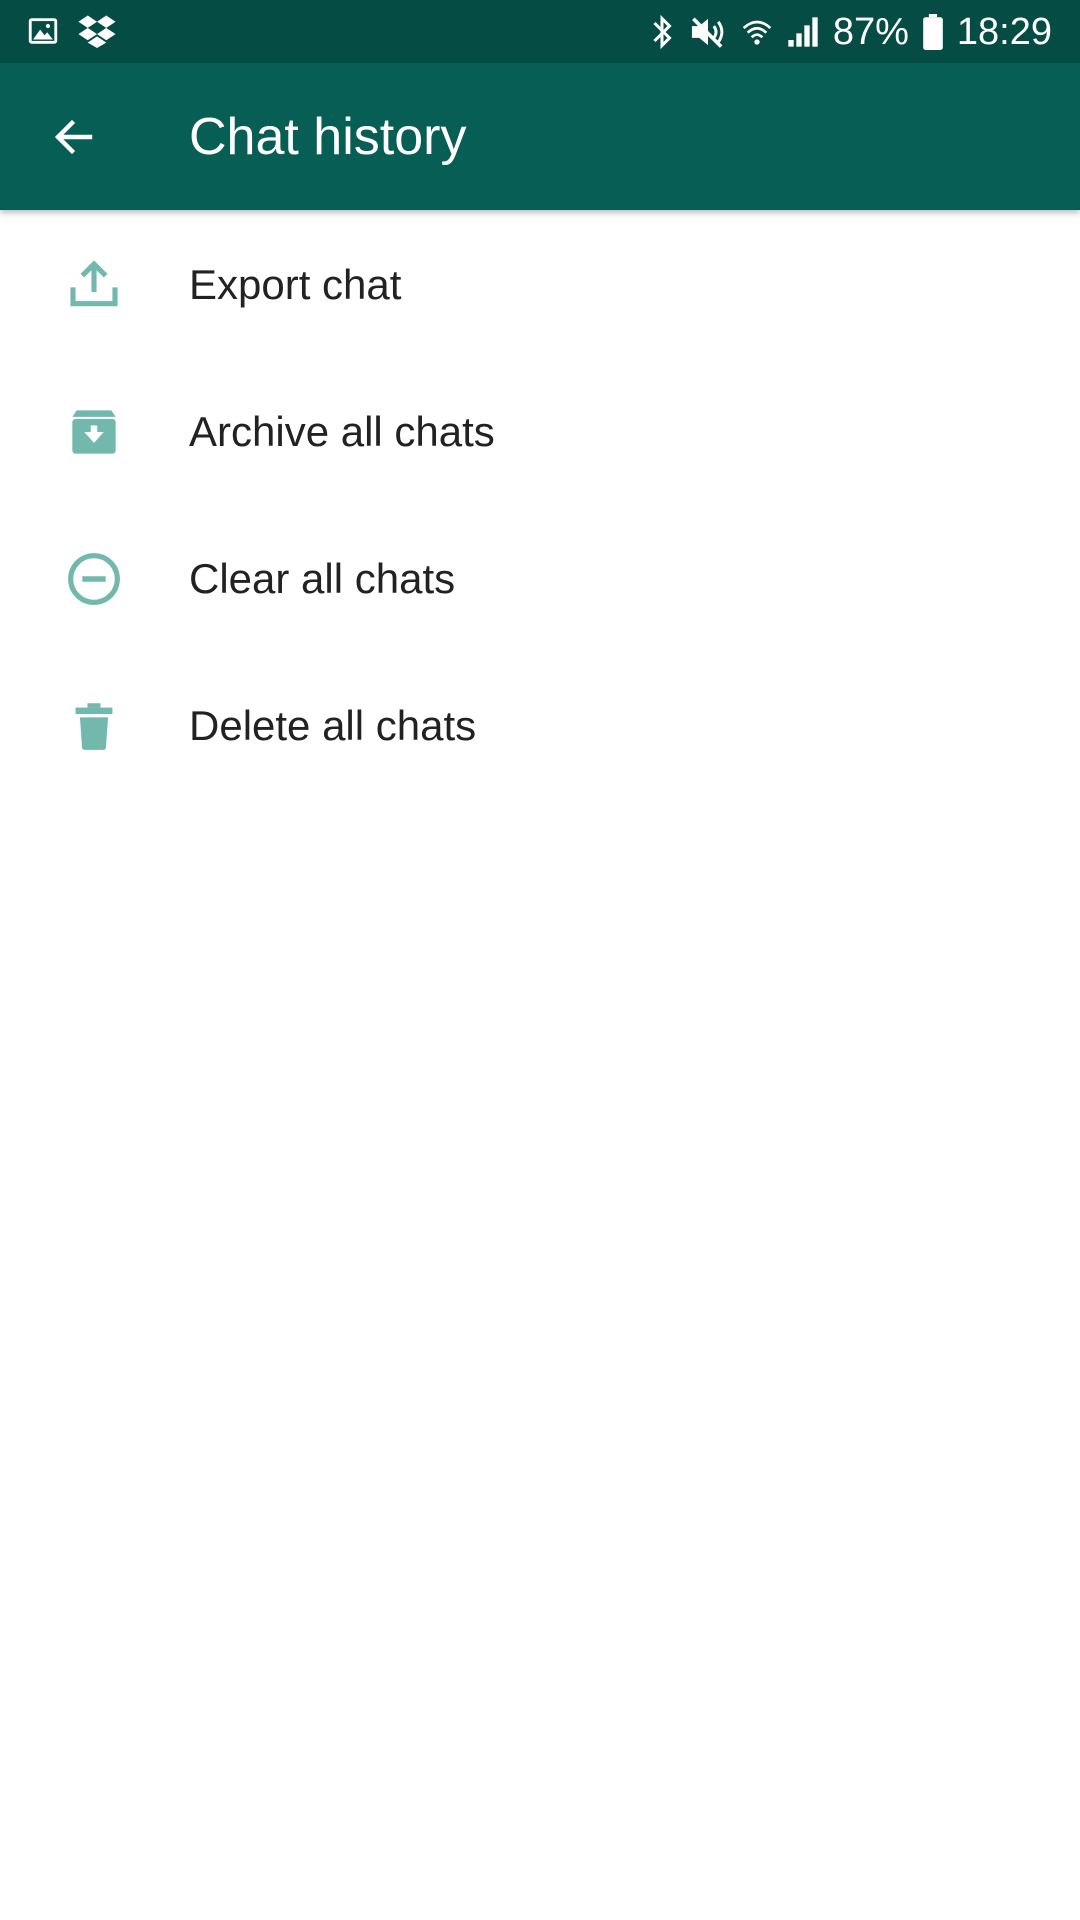  I want to click on battery-icon, so click(933, 32).